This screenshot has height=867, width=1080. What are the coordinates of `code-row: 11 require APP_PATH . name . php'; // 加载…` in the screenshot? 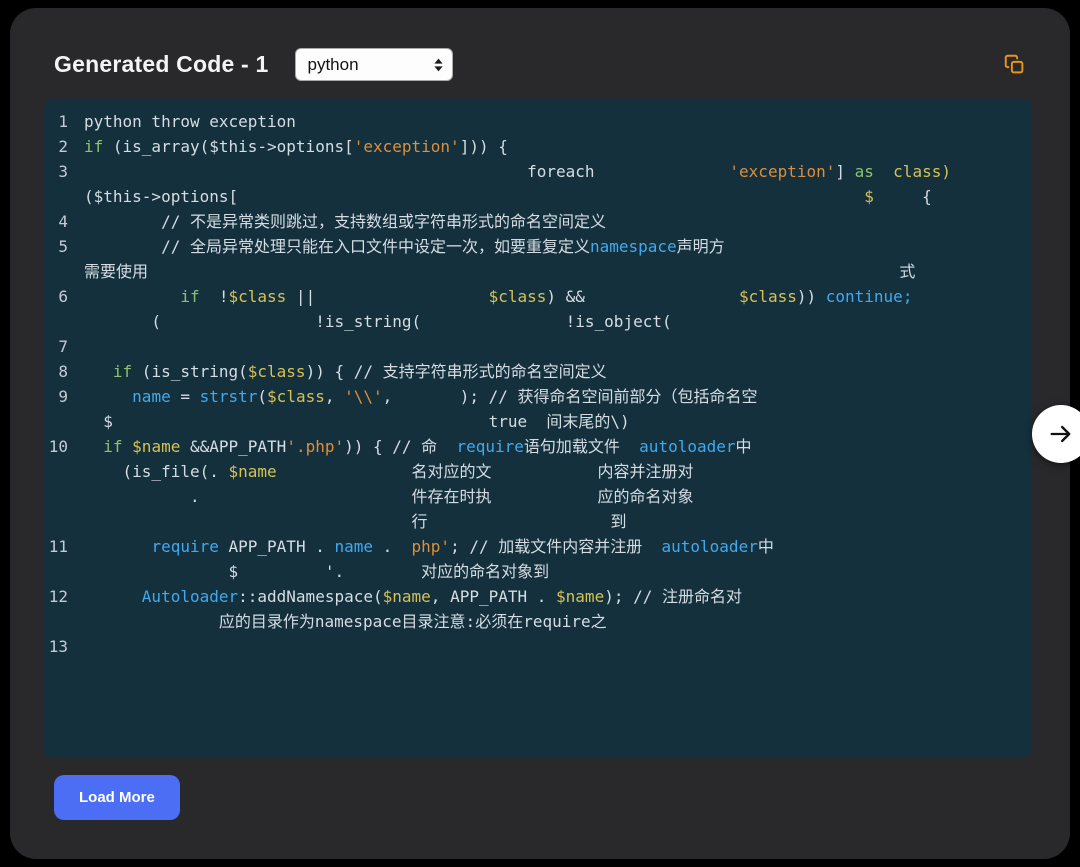 It's located at (538, 546).